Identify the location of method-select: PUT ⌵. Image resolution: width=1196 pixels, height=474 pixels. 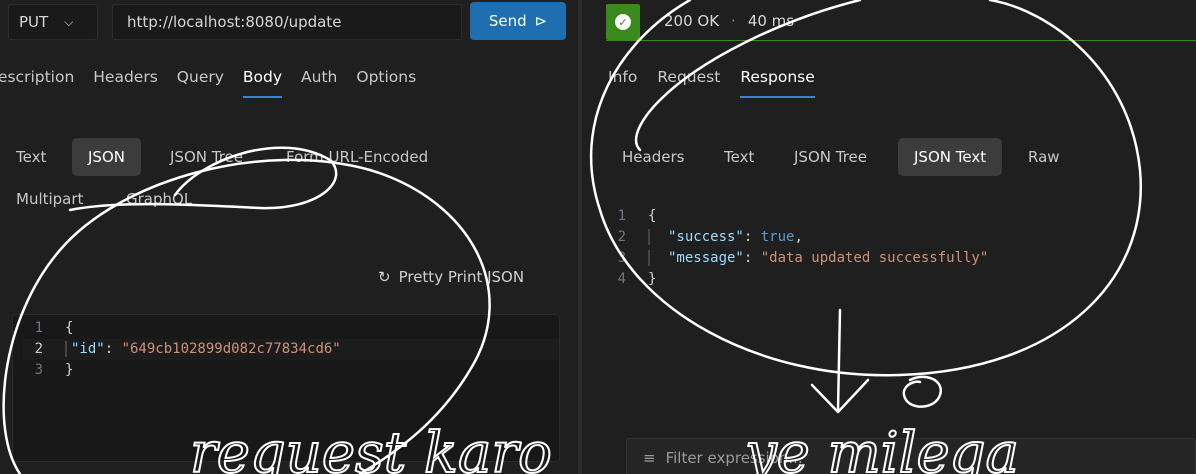
(53, 22).